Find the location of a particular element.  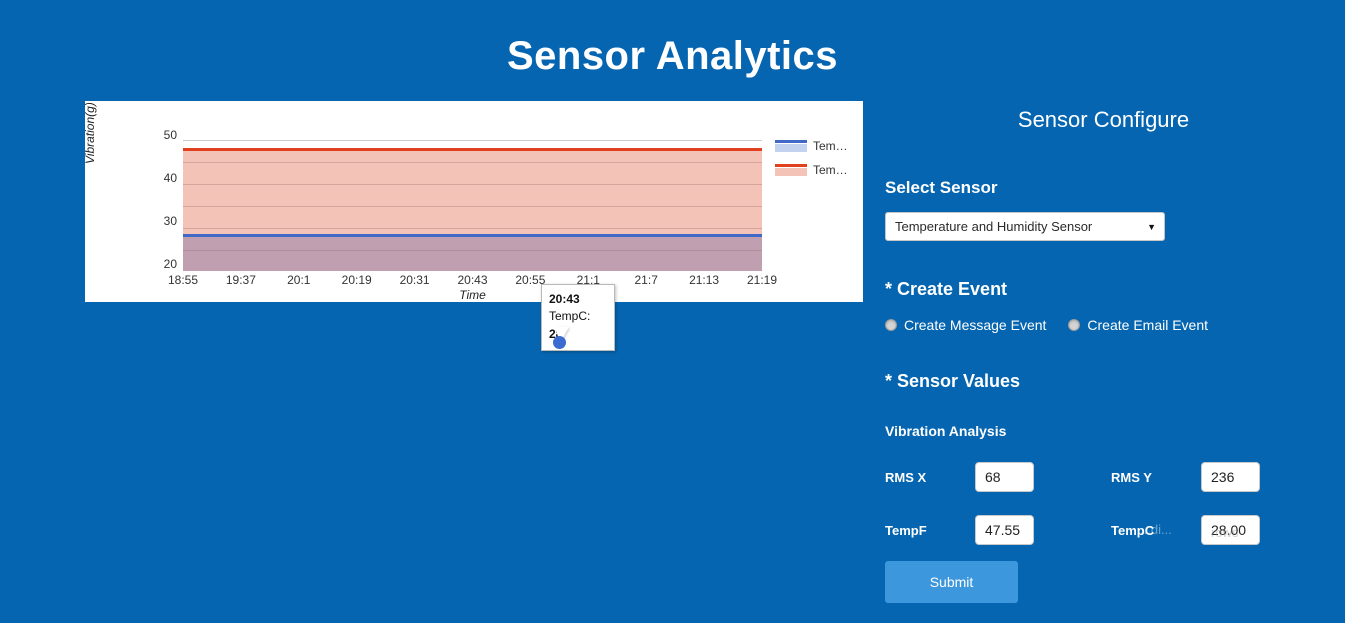

x-tick-1: 19:37 is located at coordinates (240, 280).